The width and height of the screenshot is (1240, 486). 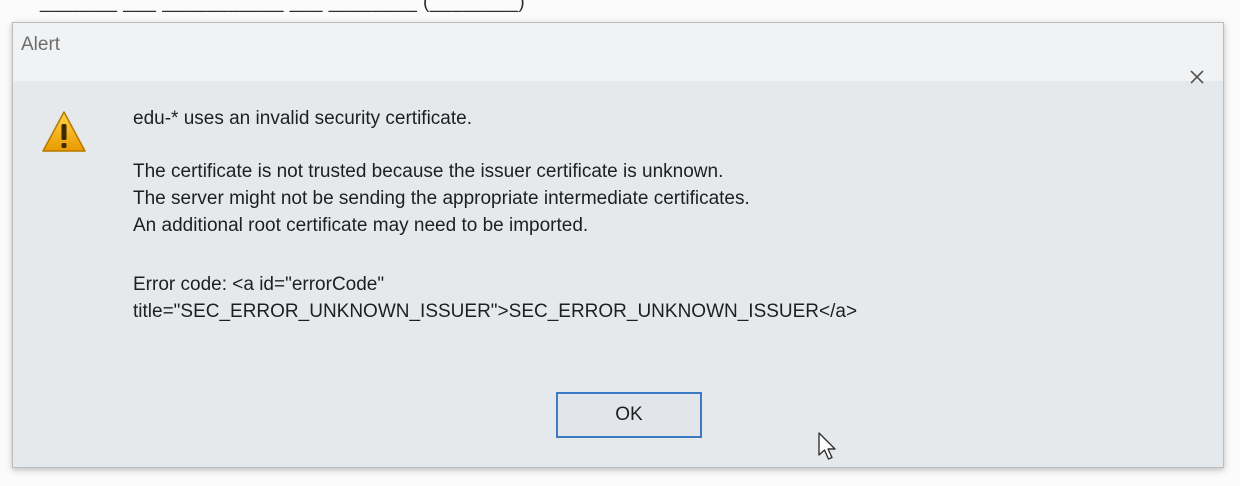 What do you see at coordinates (41, 44) in the screenshot?
I see `dialog-title: Alert` at bounding box center [41, 44].